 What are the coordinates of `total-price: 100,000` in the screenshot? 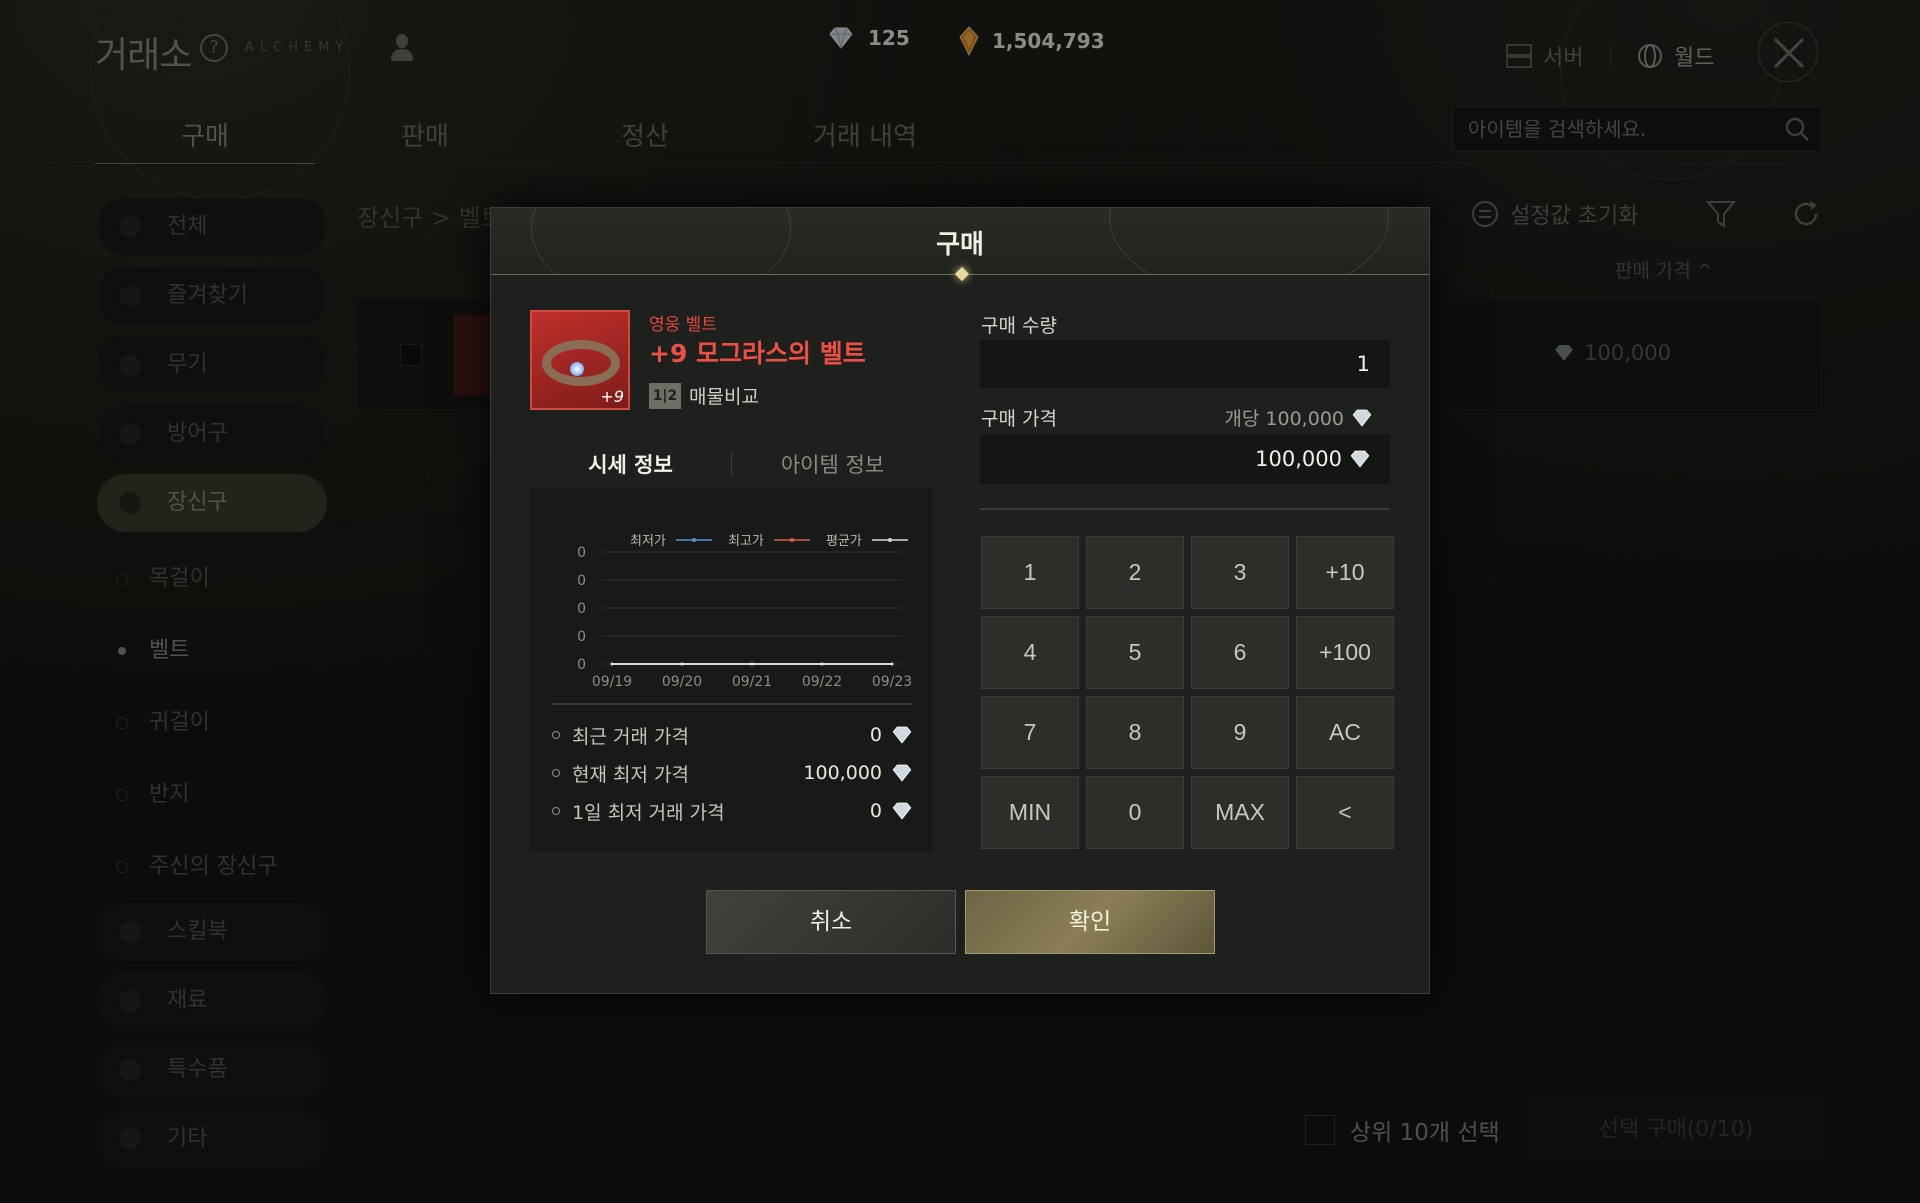 It's located at (1185, 459).